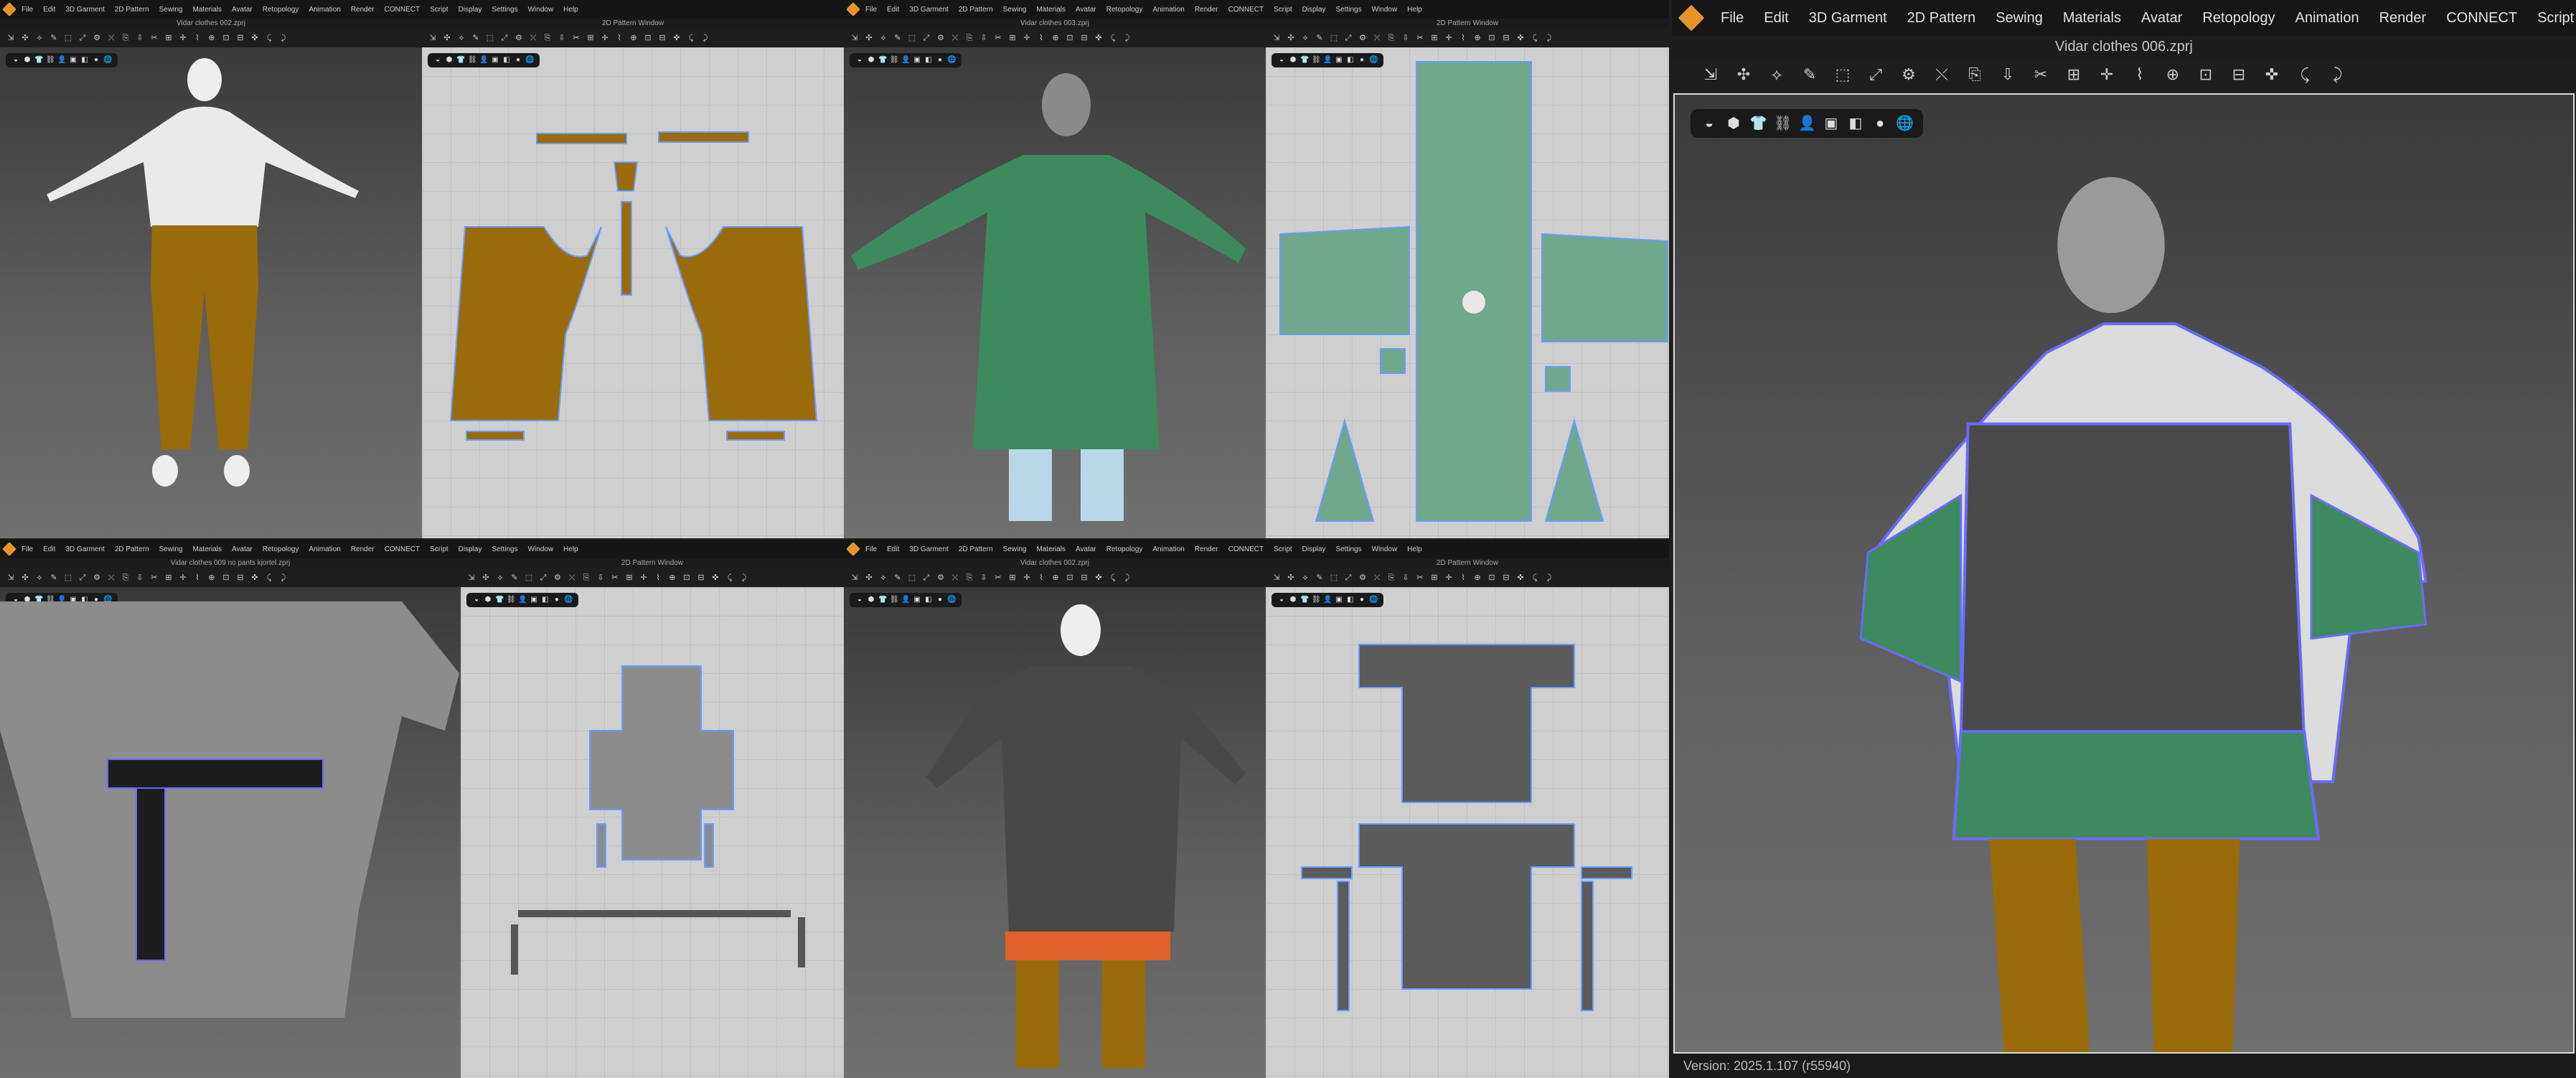 This screenshot has height=1078, width=2576. What do you see at coordinates (1015, 549) in the screenshot?
I see `menu-sewing: Sewing` at bounding box center [1015, 549].